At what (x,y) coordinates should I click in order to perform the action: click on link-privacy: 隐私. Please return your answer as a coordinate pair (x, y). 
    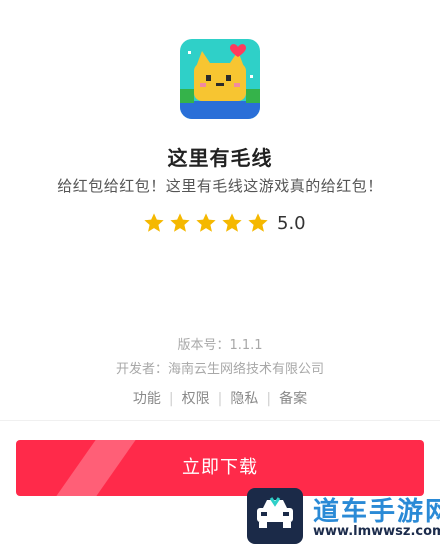
    Looking at the image, I should click on (244, 399).